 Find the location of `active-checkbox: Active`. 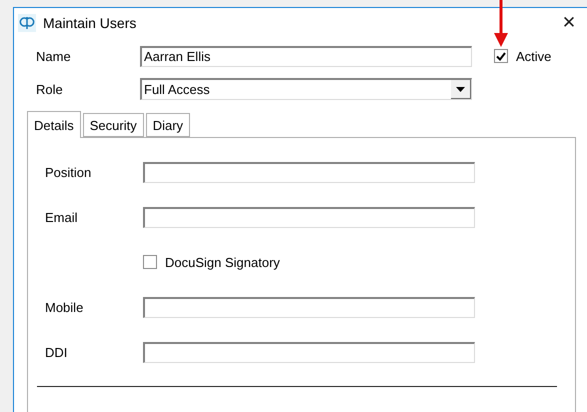

active-checkbox: Active is located at coordinates (523, 56).